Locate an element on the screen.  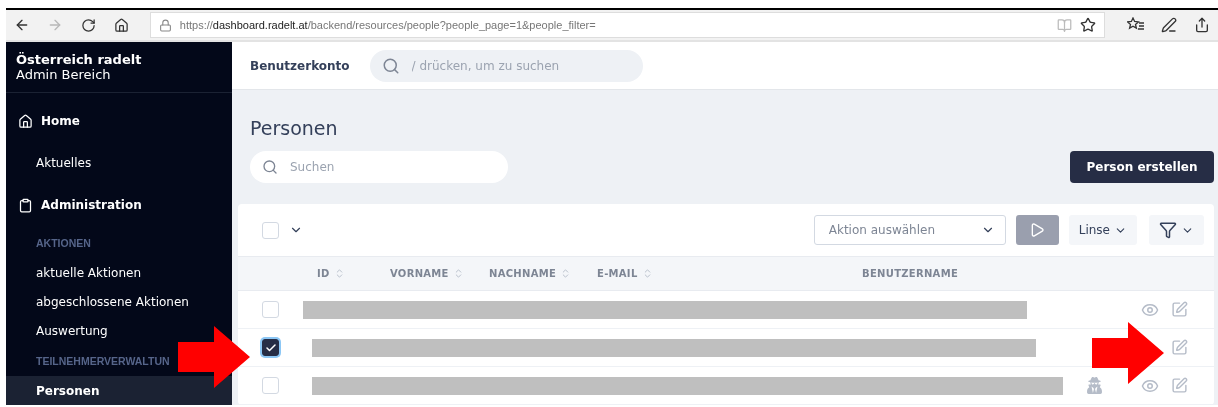
action-select: Aktion auswählen is located at coordinates (909, 230).